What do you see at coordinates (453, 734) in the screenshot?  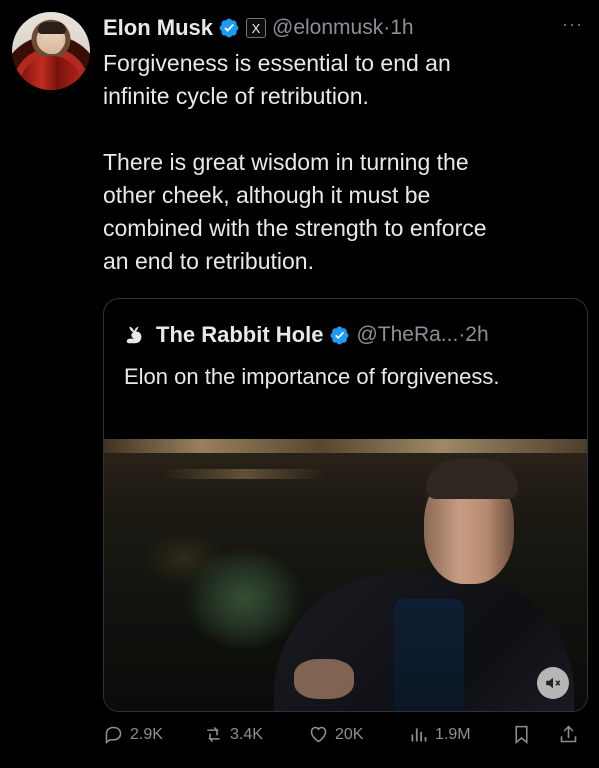 I see `views-count: 1.9M` at bounding box center [453, 734].